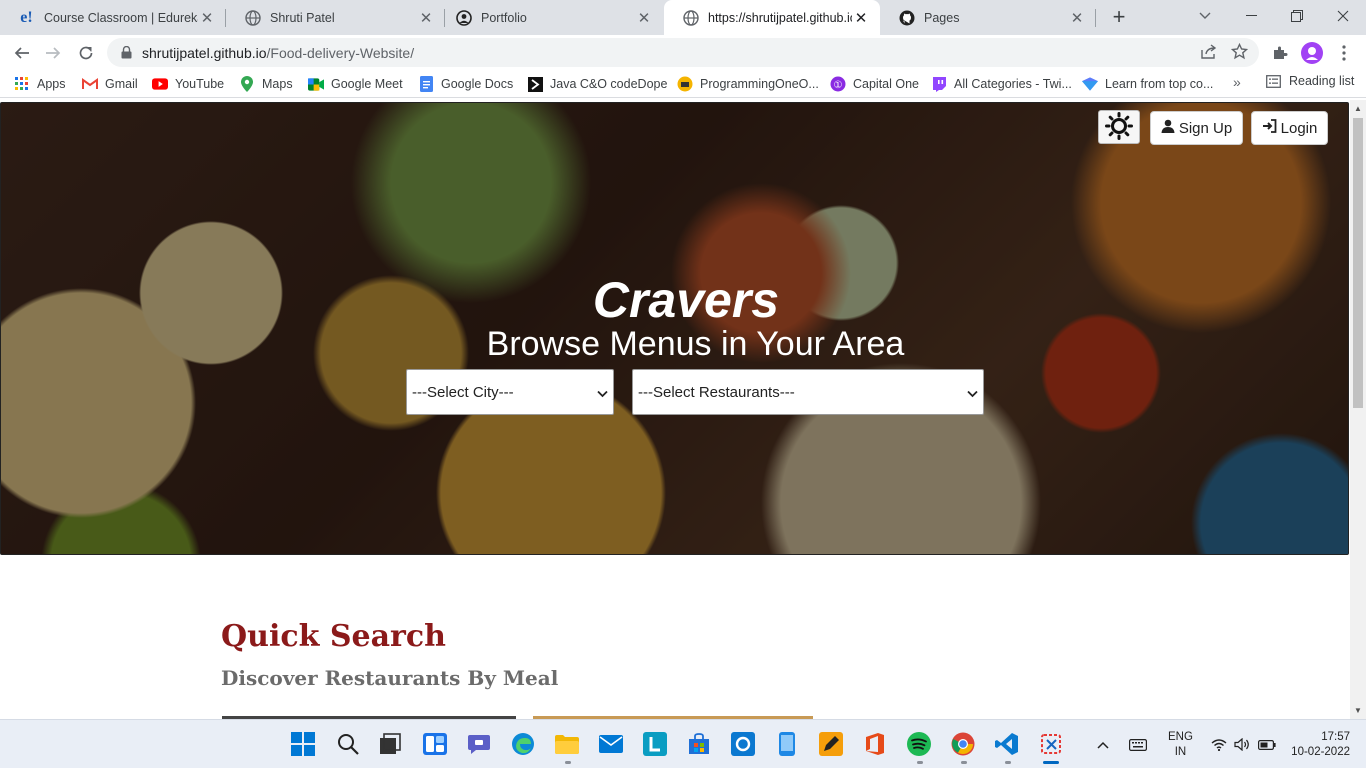  I want to click on restaurant-select: ---Select Restaurants---, so click(808, 392).